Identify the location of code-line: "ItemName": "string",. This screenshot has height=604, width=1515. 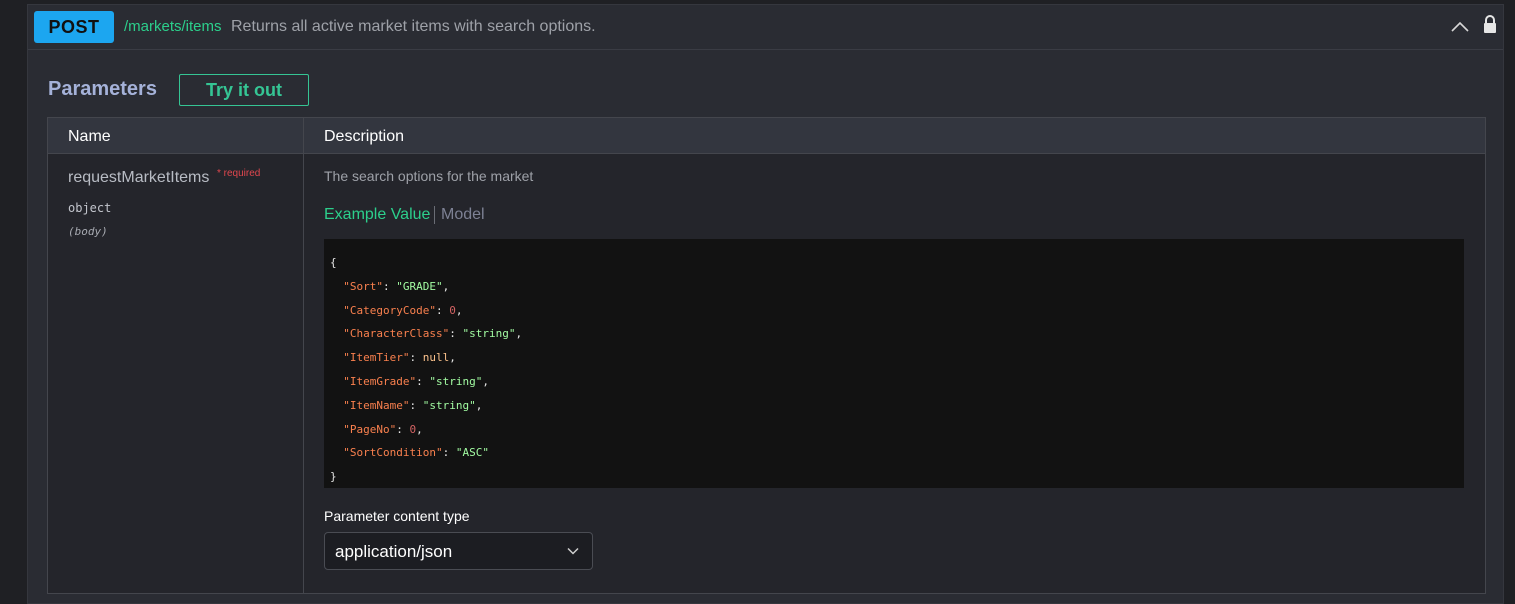
(413, 405).